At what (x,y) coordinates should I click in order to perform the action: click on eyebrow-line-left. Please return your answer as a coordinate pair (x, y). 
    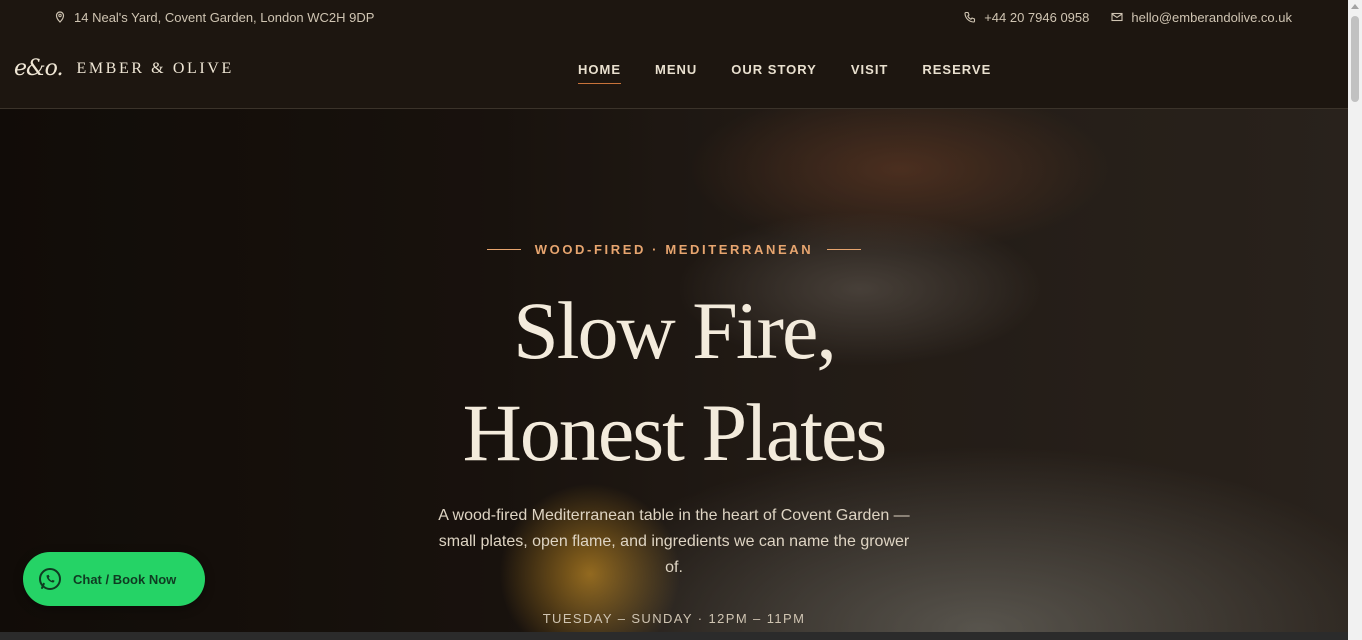
    Looking at the image, I should click on (503, 249).